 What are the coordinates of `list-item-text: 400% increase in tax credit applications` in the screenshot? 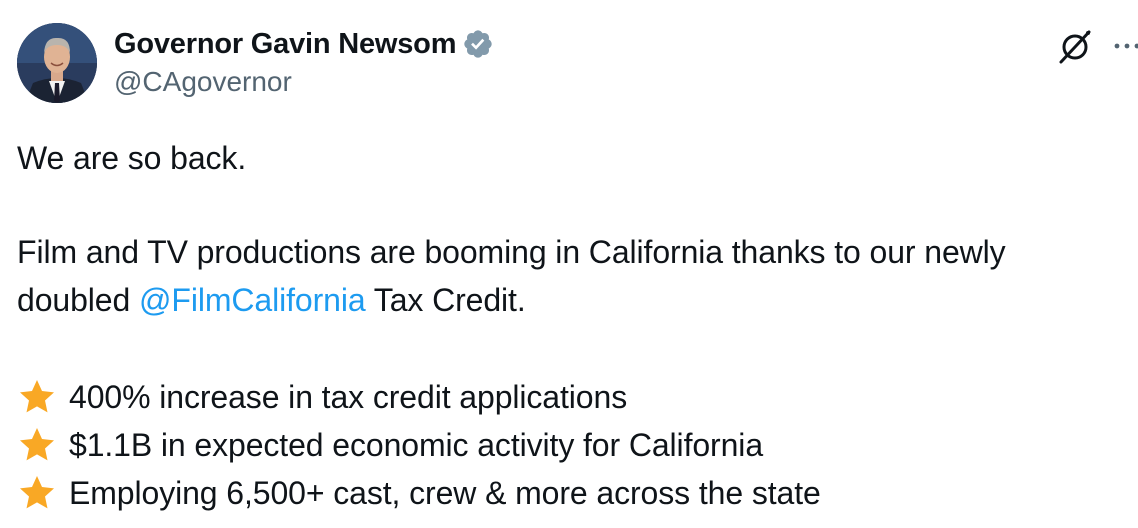 It's located at (348, 396).